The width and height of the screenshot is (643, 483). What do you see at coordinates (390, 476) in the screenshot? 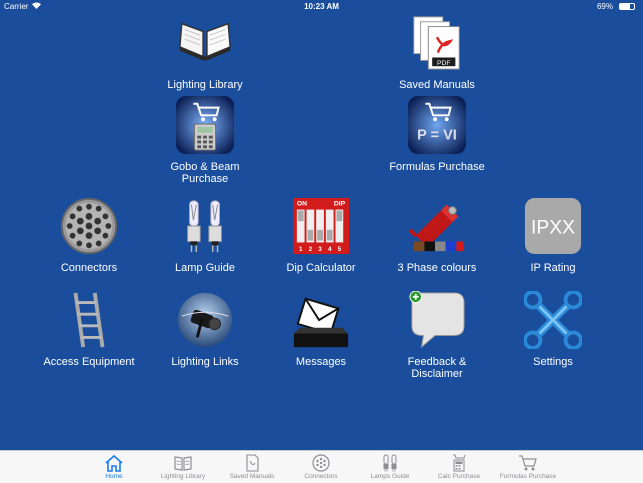
I see `tab-label: Lamps Guide` at bounding box center [390, 476].